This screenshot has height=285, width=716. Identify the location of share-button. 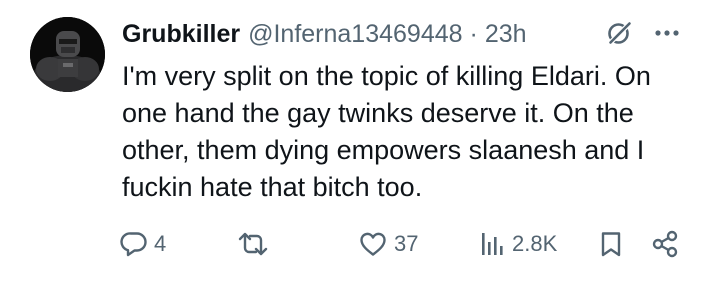
(665, 244).